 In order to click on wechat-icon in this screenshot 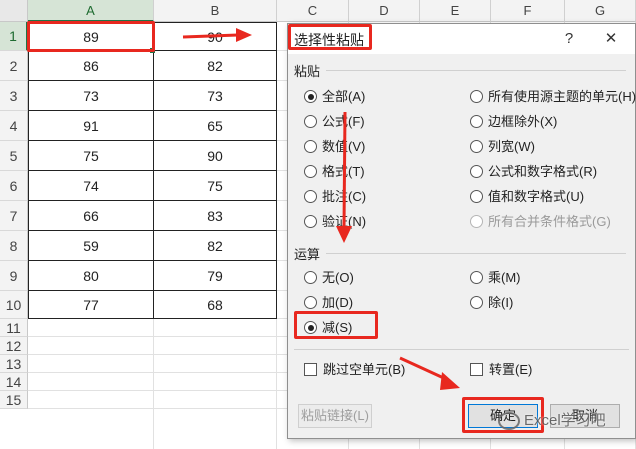, I will do `click(509, 421)`.